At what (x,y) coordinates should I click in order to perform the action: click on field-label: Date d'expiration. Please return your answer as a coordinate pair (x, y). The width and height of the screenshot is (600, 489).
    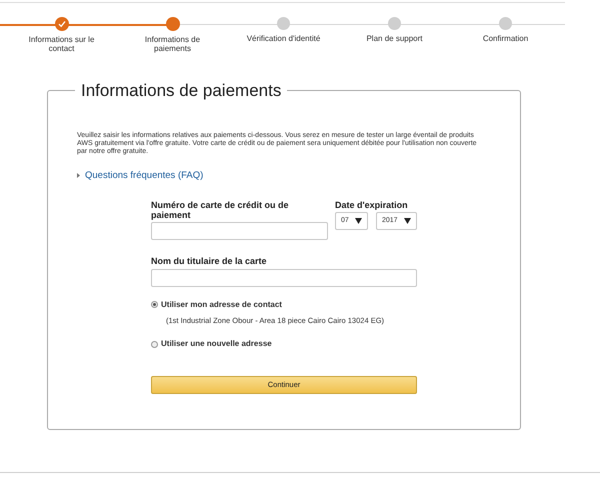
    Looking at the image, I should click on (372, 205).